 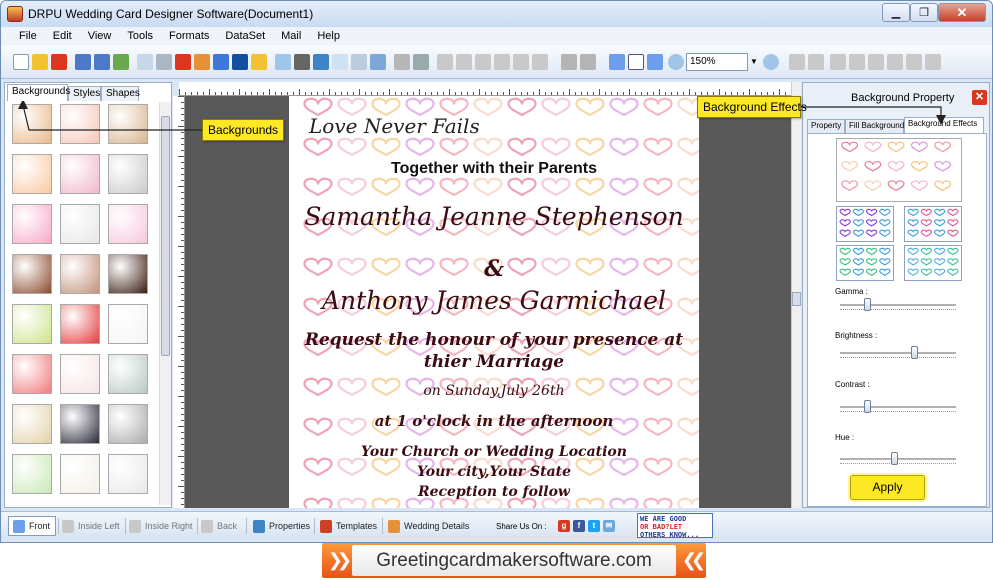 What do you see at coordinates (245, 36) in the screenshot?
I see `menu-dataset: DataSet` at bounding box center [245, 36].